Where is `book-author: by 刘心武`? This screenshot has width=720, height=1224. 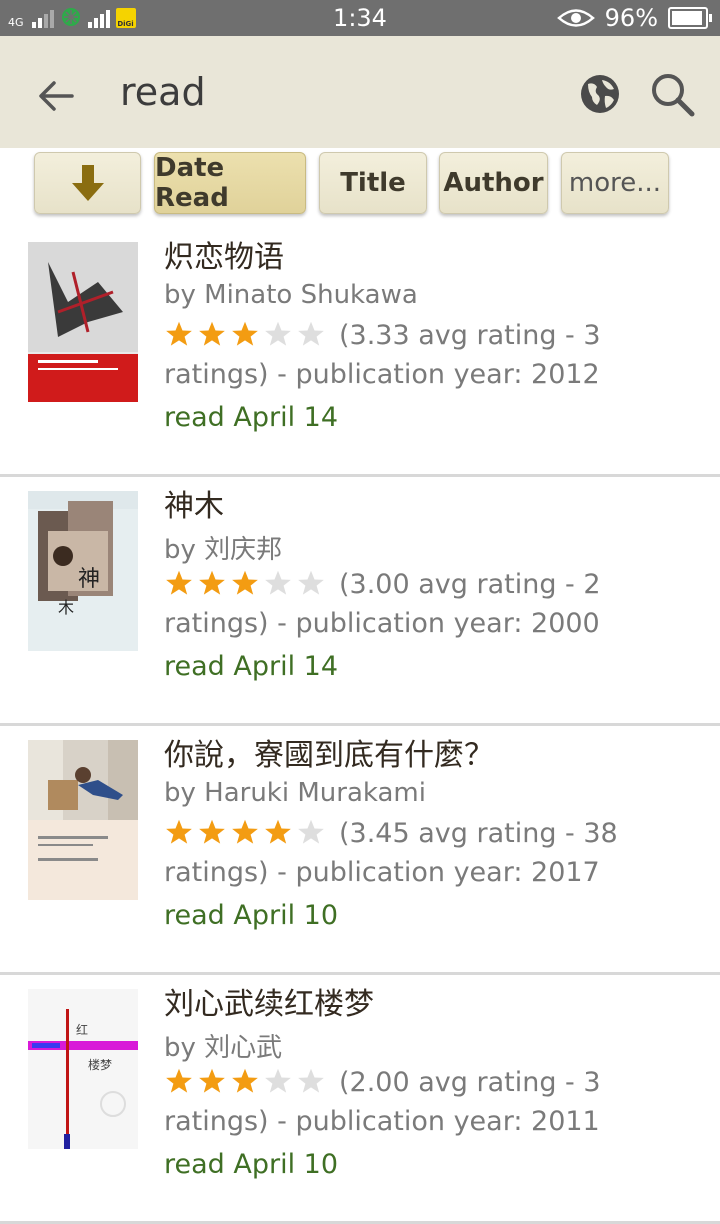 book-author: by 刘心武 is located at coordinates (223, 1048).